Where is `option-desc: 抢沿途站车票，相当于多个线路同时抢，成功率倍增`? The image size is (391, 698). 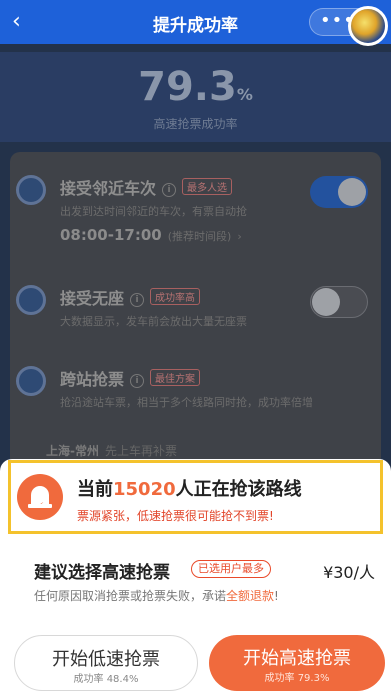 option-desc: 抢沿途站车票，相当于多个线路同时抢，成功率倍增 is located at coordinates (186, 402).